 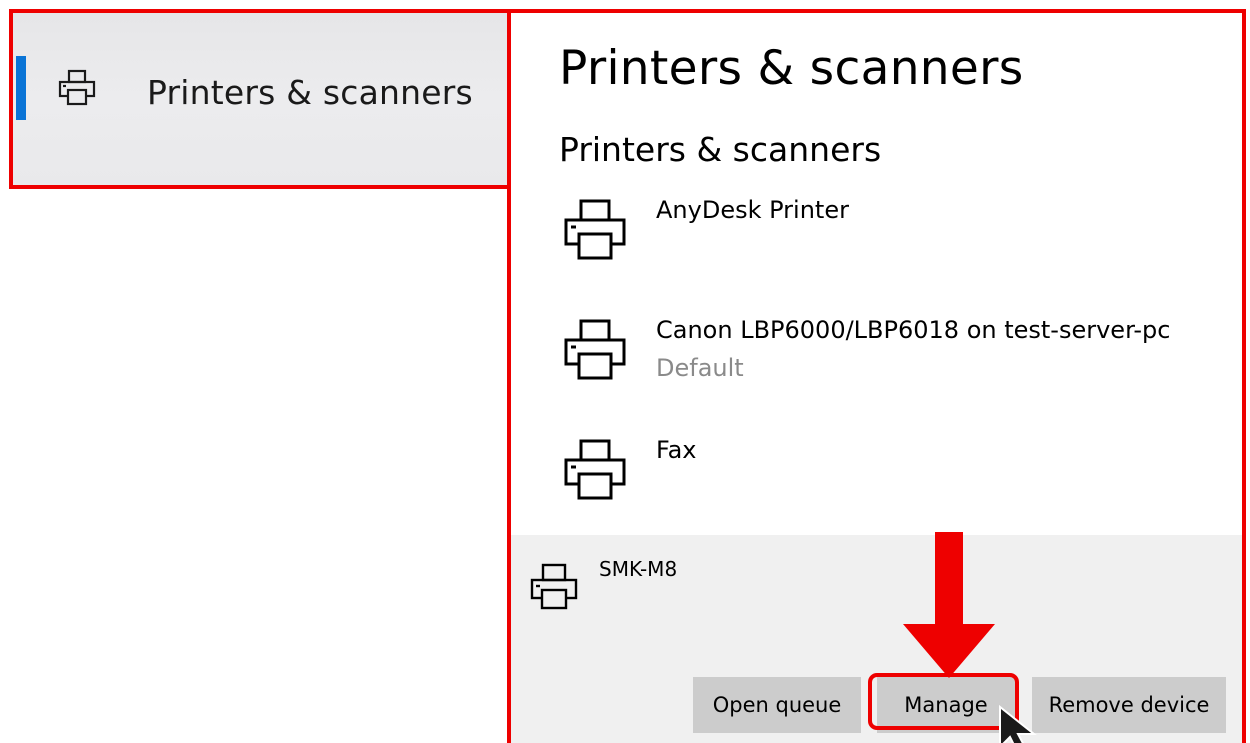 What do you see at coordinates (720, 149) in the screenshot?
I see `section-title: Printers & scanners` at bounding box center [720, 149].